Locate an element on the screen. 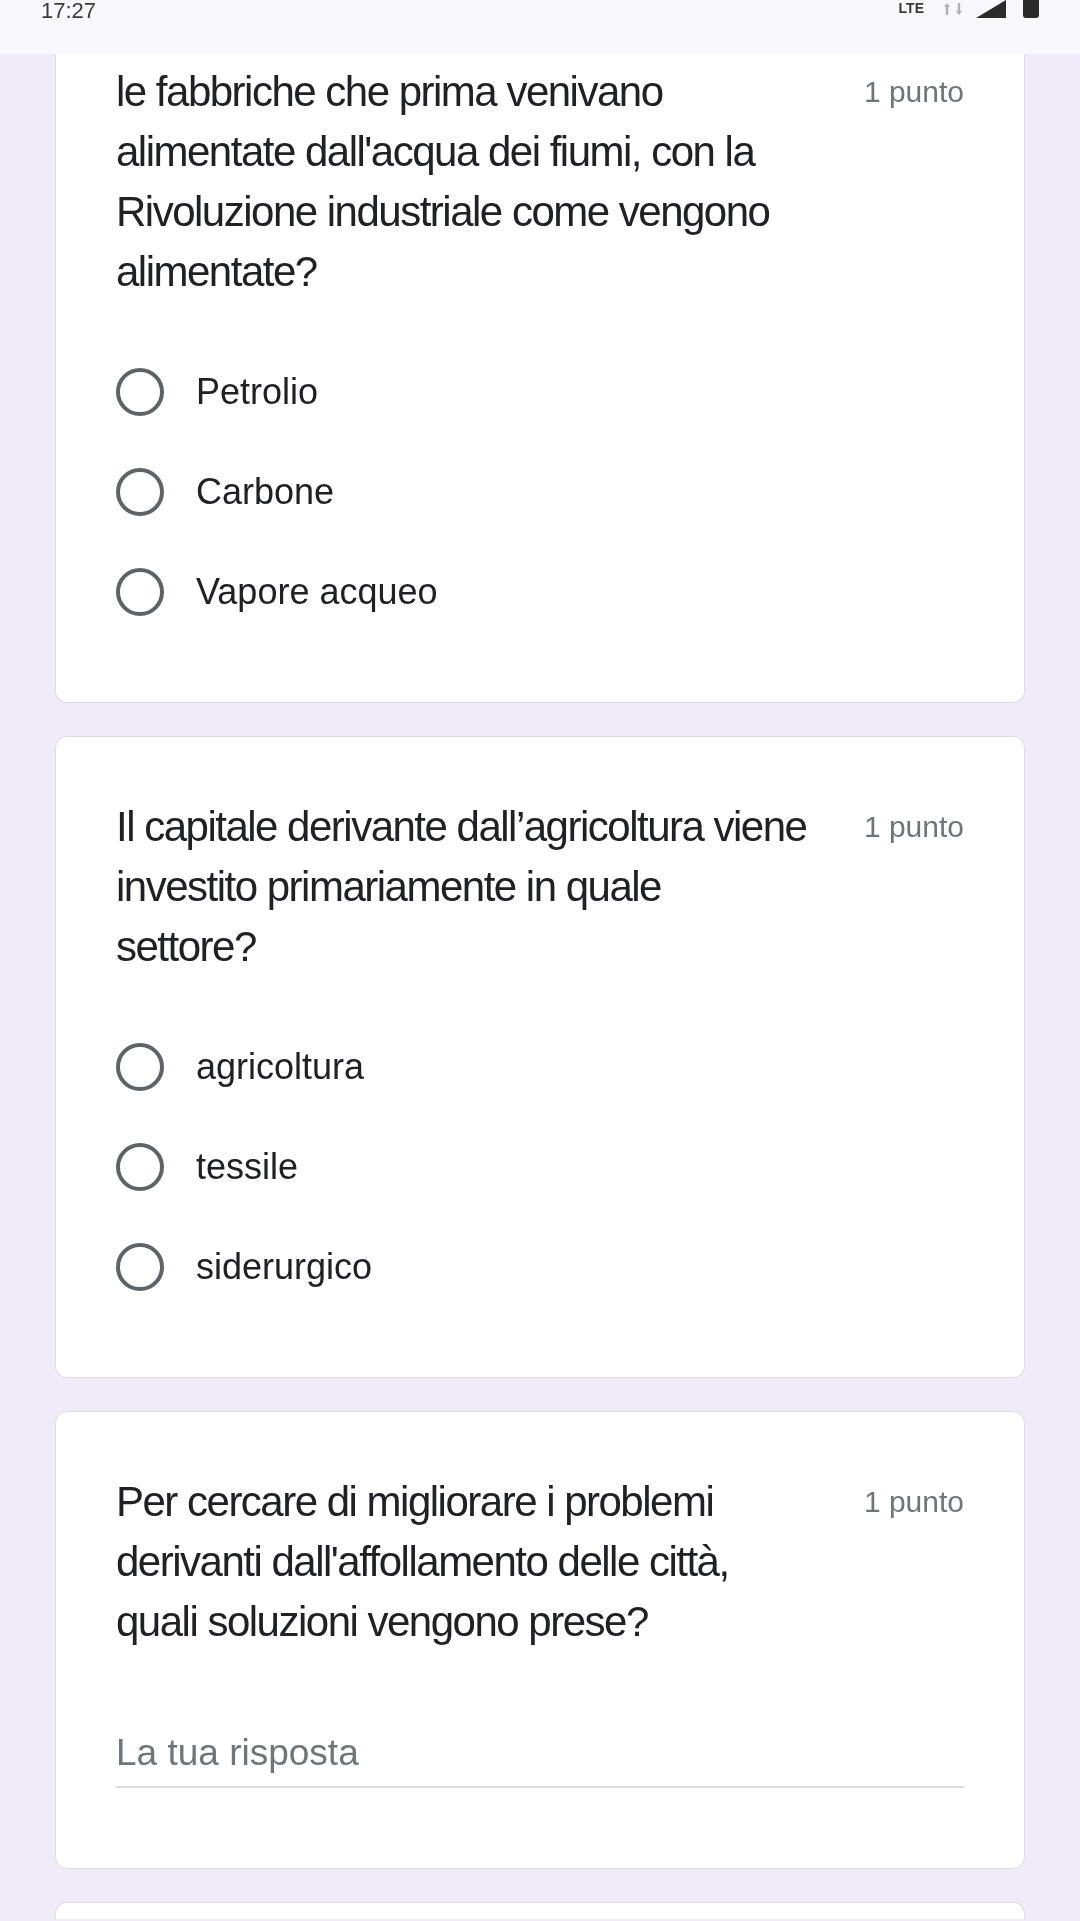 The height and width of the screenshot is (1921, 1080). answer-field: La tua risposta is located at coordinates (540, 1758).